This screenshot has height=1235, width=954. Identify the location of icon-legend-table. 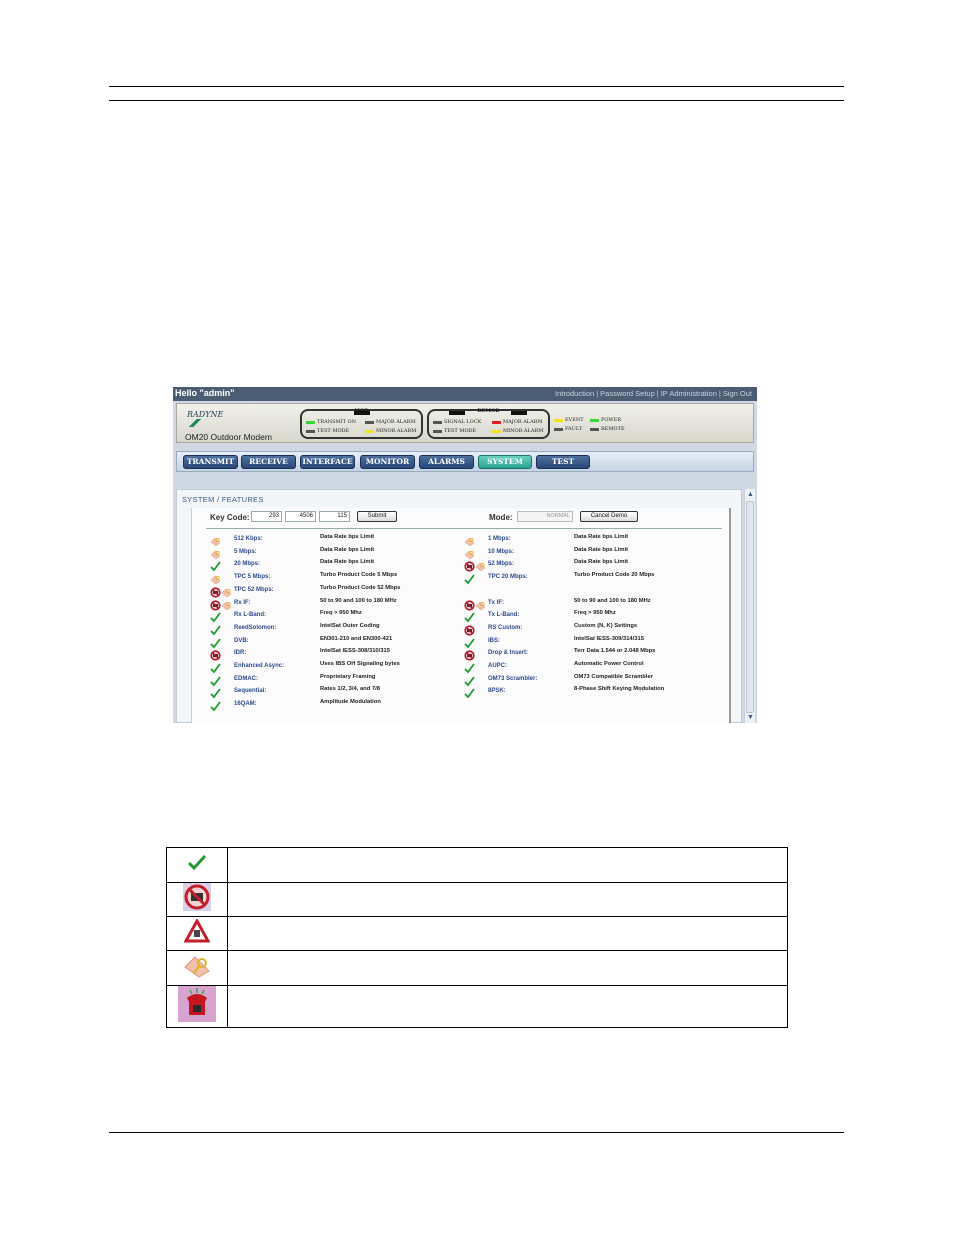
(477, 937).